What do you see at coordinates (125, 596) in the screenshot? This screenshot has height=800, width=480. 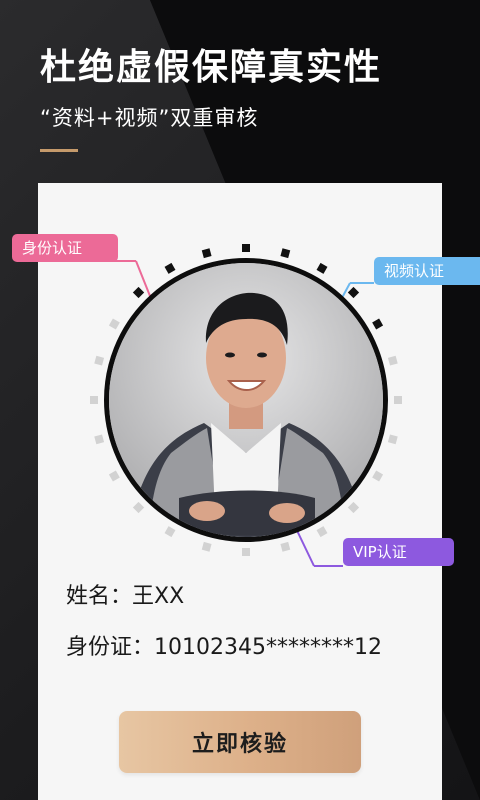 I see `name-field: 姓名：王XX` at bounding box center [125, 596].